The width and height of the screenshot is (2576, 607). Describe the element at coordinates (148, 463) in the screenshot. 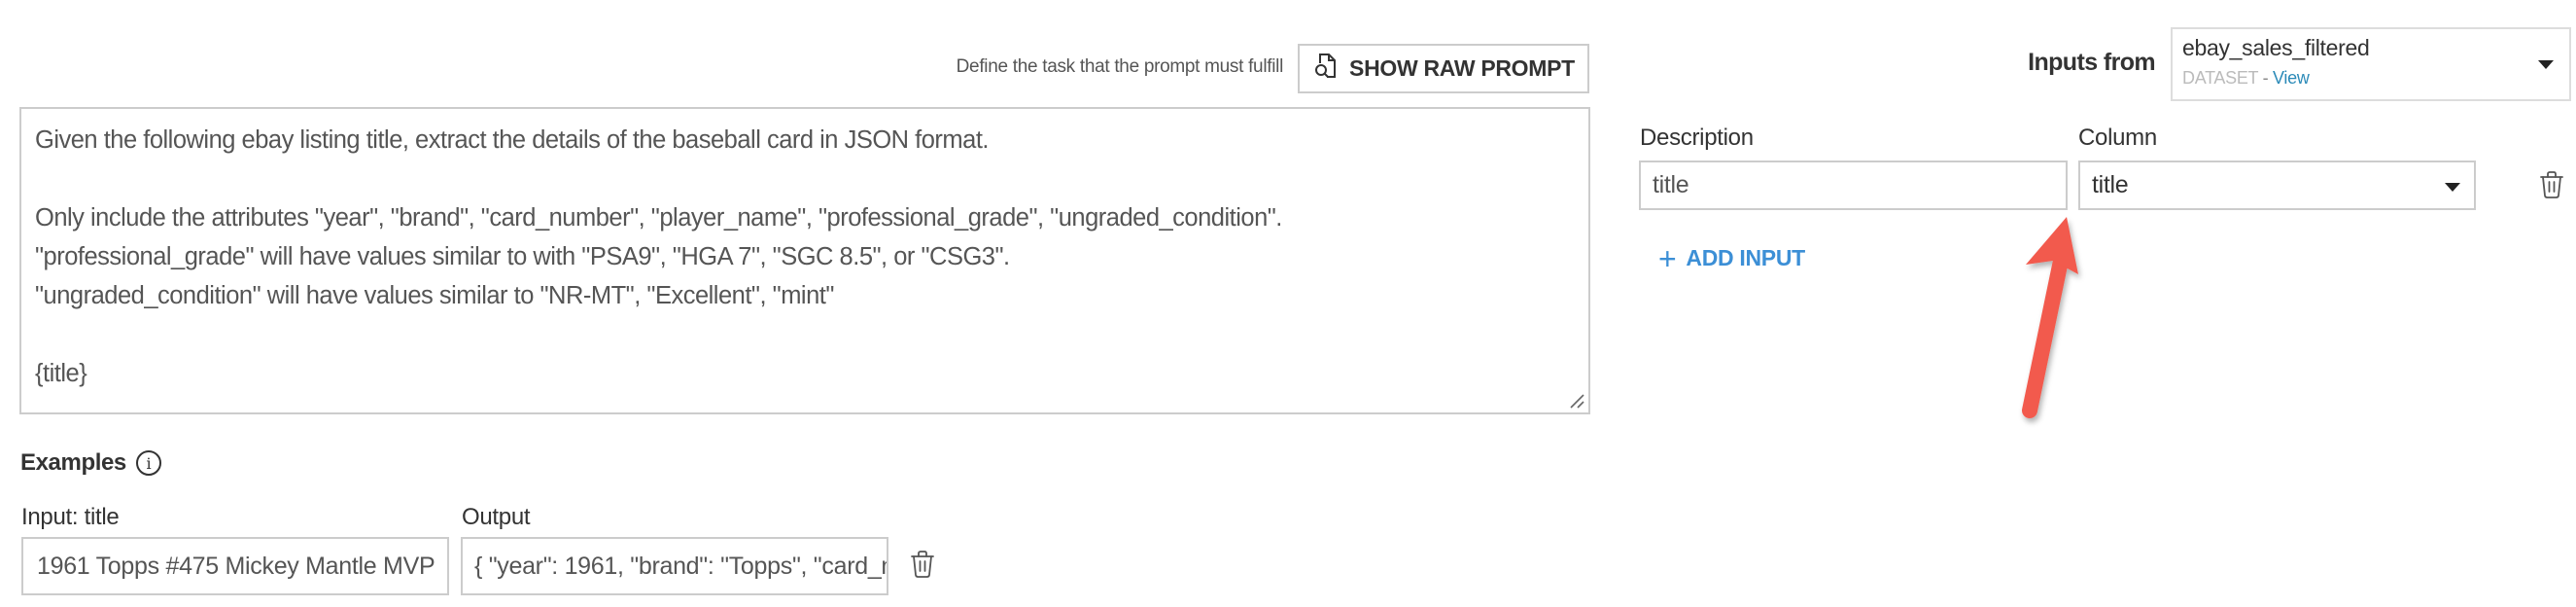

I see `info-icon: i` at that location.